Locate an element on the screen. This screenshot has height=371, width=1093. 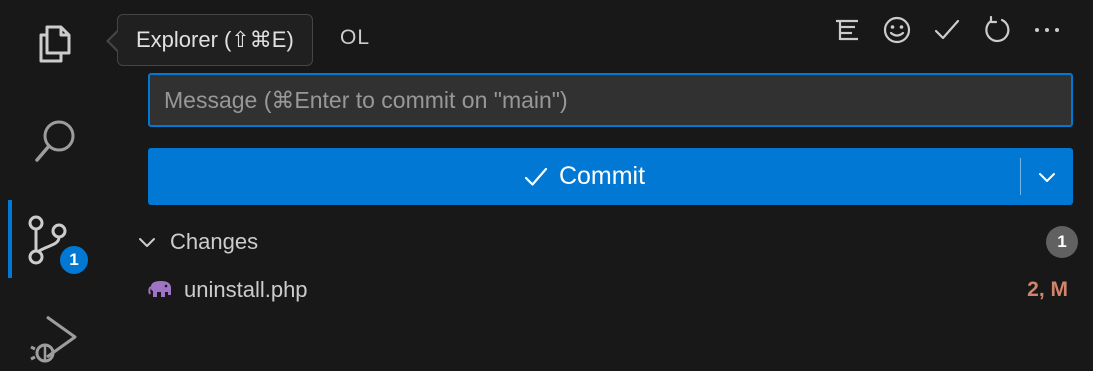
changes-count-badge: 1 is located at coordinates (1062, 242).